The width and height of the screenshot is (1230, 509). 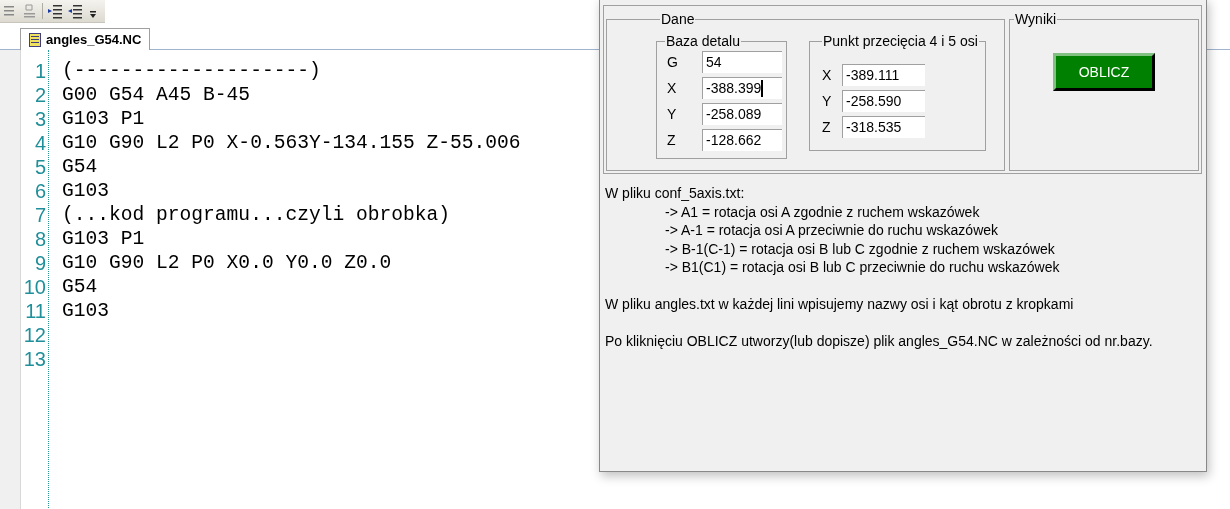 What do you see at coordinates (40, 167) in the screenshot?
I see `line-number: 5` at bounding box center [40, 167].